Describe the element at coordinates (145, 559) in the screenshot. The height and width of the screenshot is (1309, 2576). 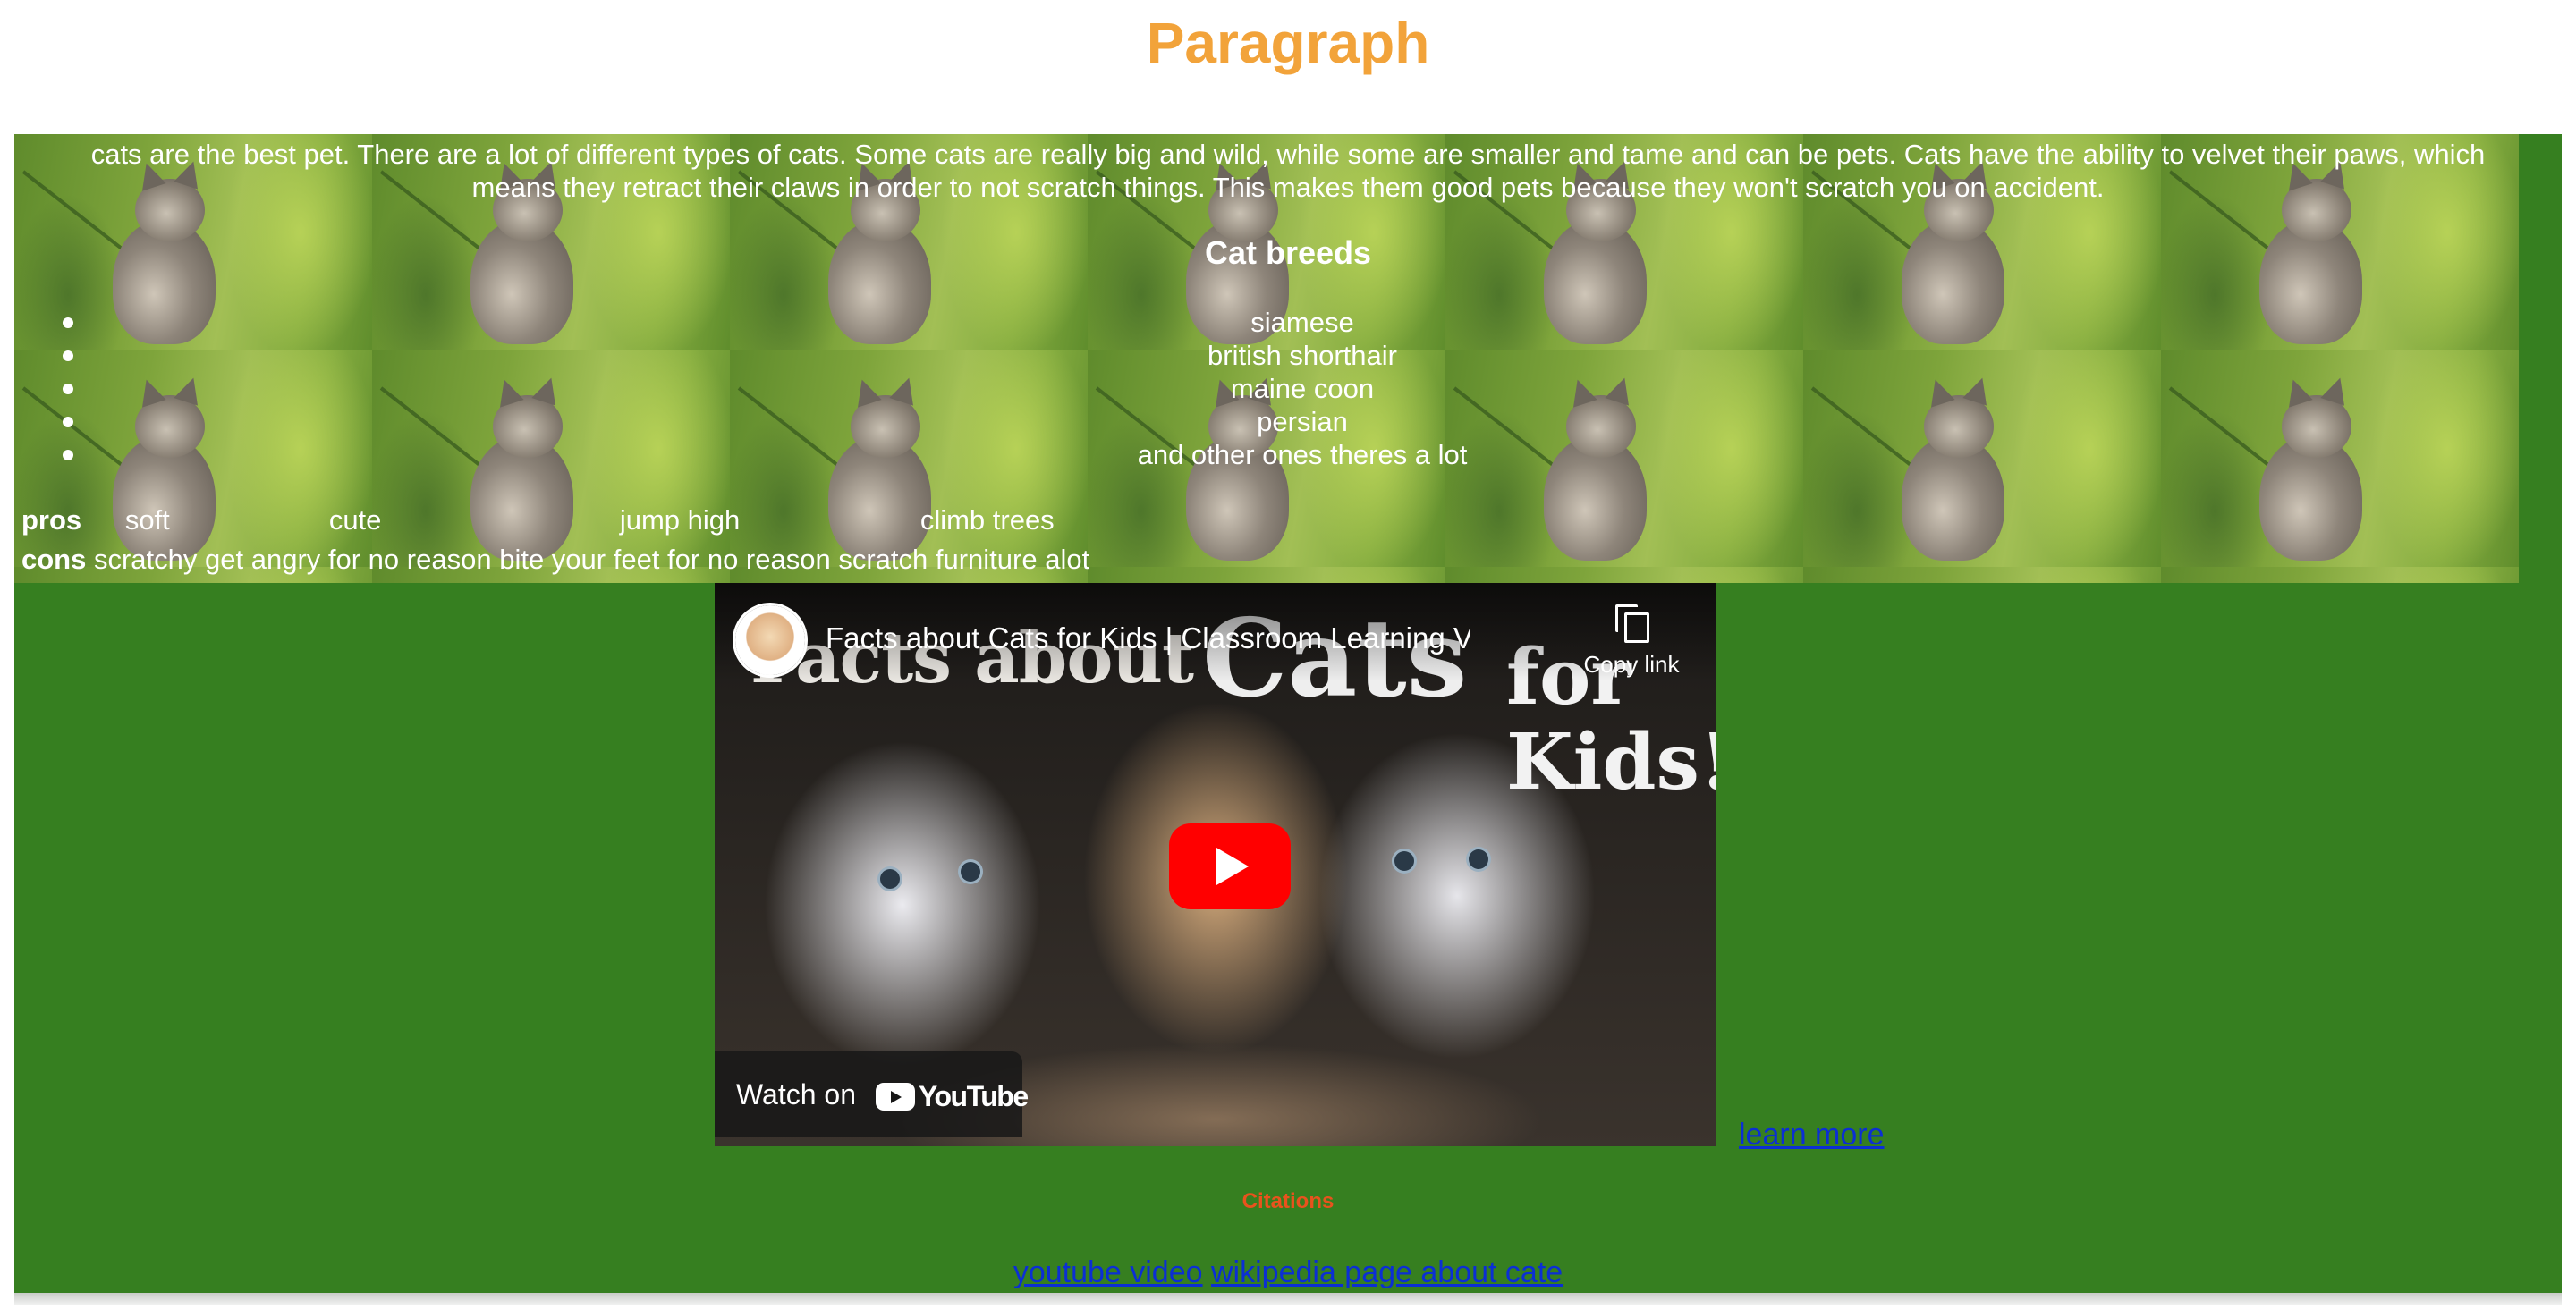
I see `cons-item: scratchy` at that location.